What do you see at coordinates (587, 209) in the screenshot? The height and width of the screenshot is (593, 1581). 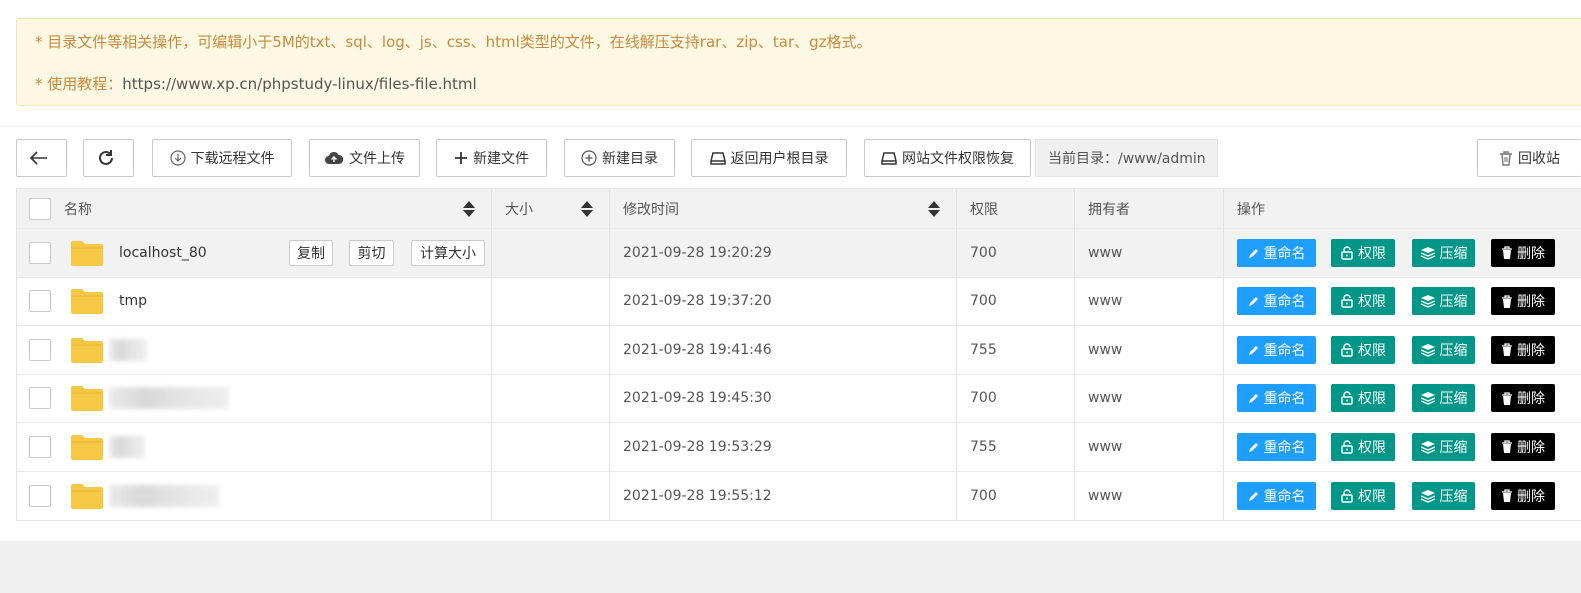 I see `sort-size-icon` at bounding box center [587, 209].